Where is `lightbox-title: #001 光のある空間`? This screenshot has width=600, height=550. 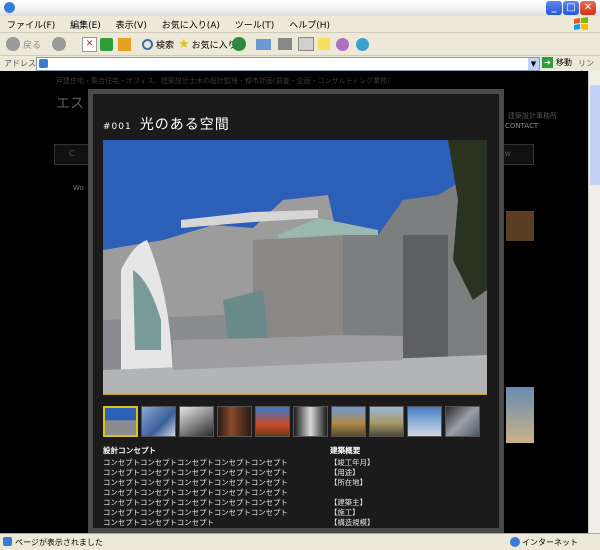
lightbox-title: #001 光のある空間 is located at coordinates (166, 124).